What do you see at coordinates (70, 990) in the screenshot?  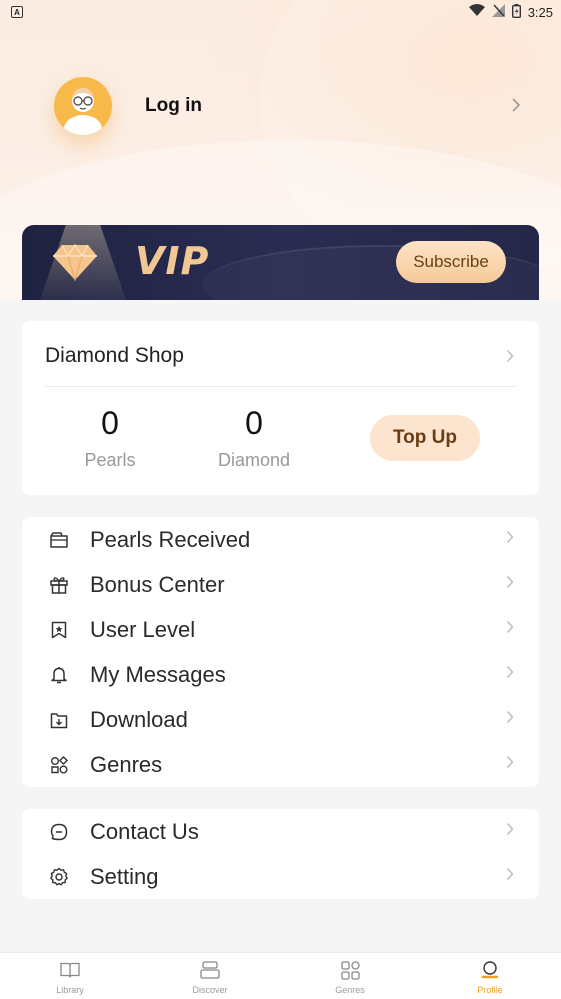 I see `nav-tab-label: Library` at bounding box center [70, 990].